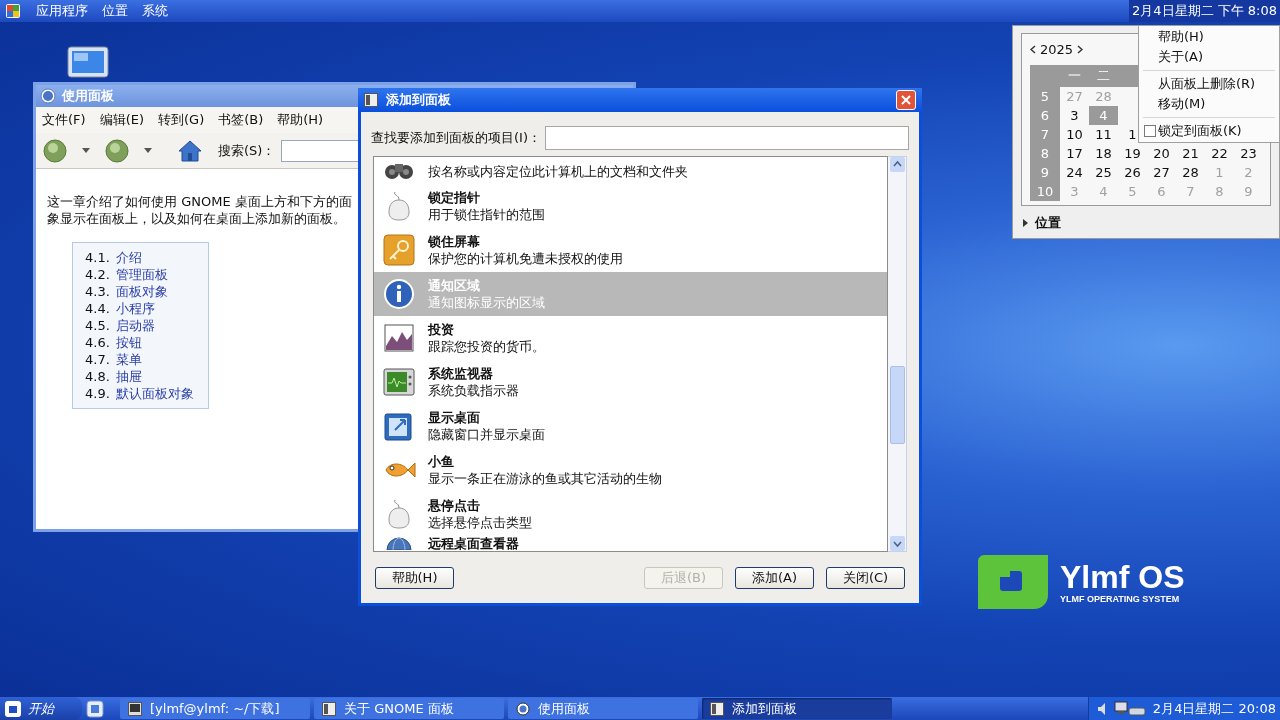 The width and height of the screenshot is (1280, 720). Describe the element at coordinates (1074, 76) in the screenshot. I see `weekday-label: 一` at that location.